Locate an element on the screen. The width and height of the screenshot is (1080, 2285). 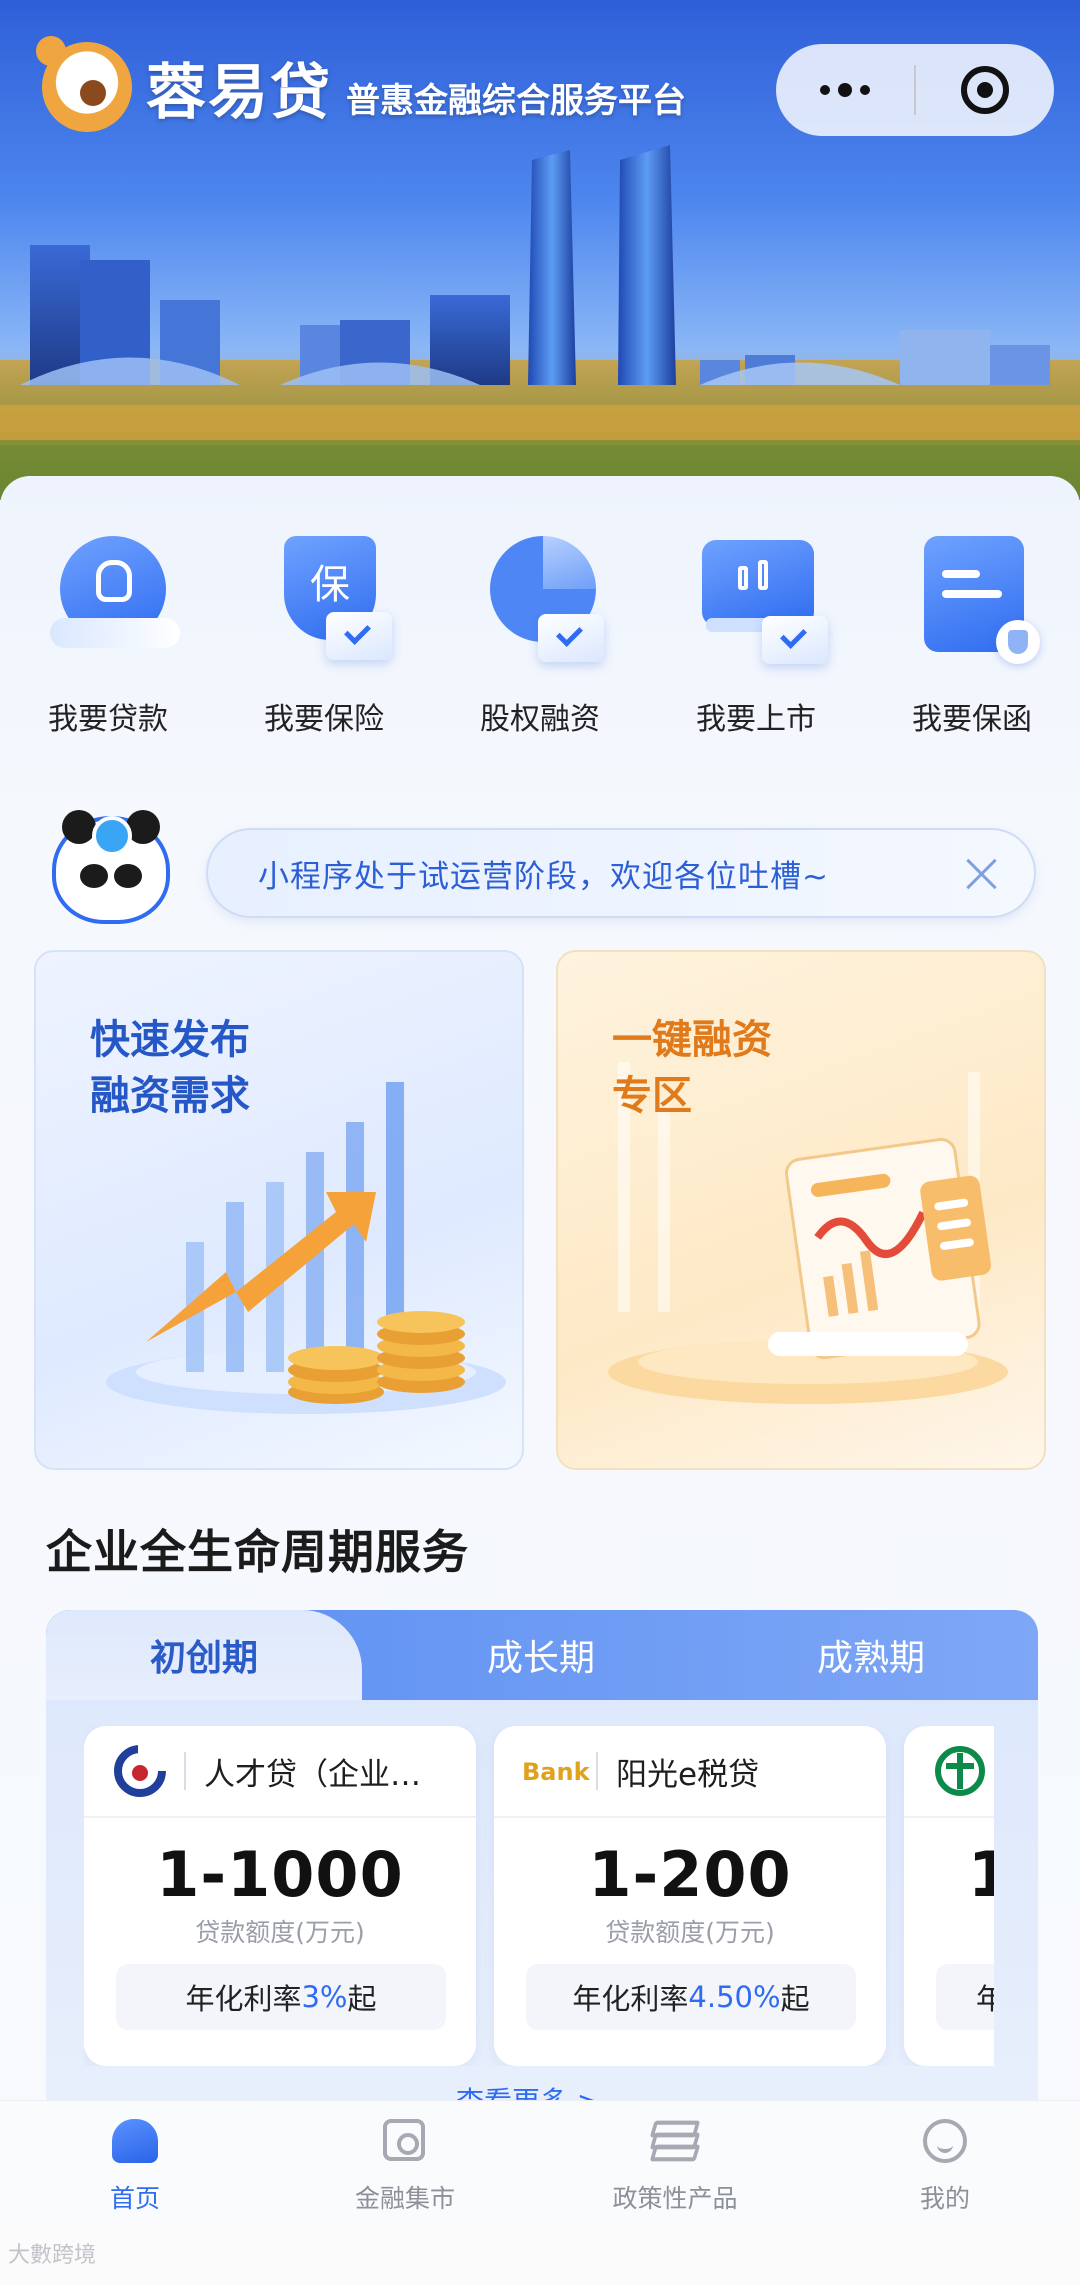
tab-mature: 成熟期 is located at coordinates (871, 1655).